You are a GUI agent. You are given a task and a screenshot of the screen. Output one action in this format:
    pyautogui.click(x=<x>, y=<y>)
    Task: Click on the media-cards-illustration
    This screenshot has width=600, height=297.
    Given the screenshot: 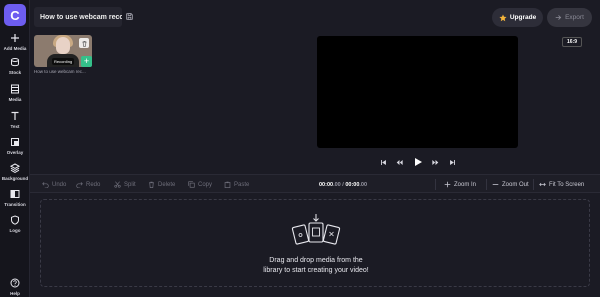 What is the action you would take?
    pyautogui.click(x=316, y=229)
    